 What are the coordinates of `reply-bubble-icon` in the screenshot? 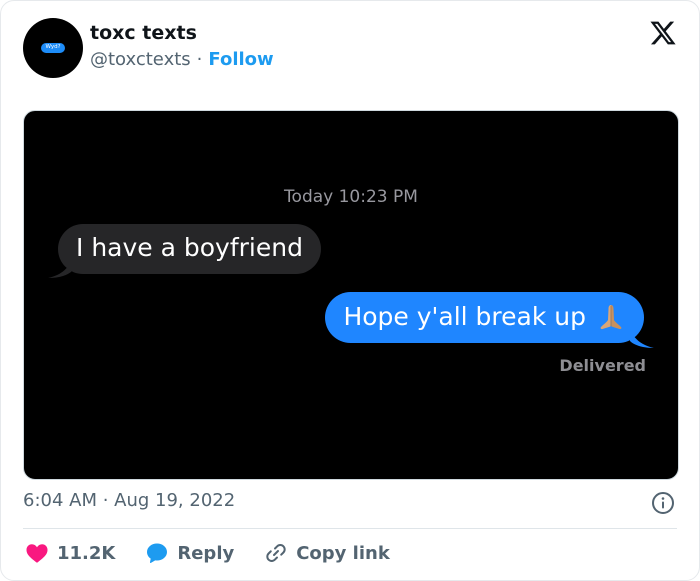 It's located at (157, 553).